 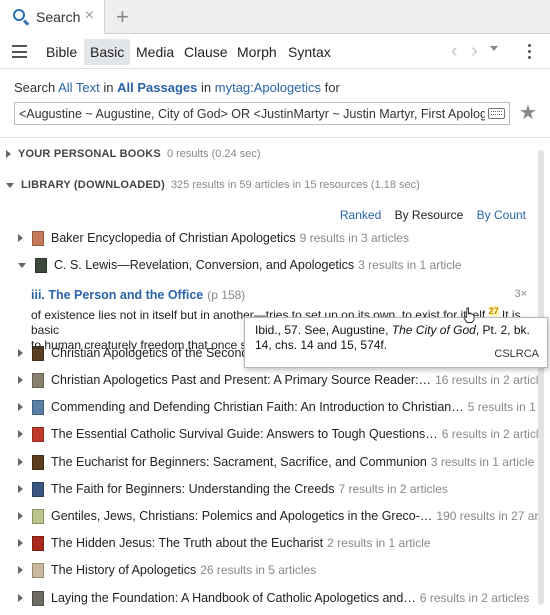 I want to click on add-tab-button: +, so click(x=122, y=17).